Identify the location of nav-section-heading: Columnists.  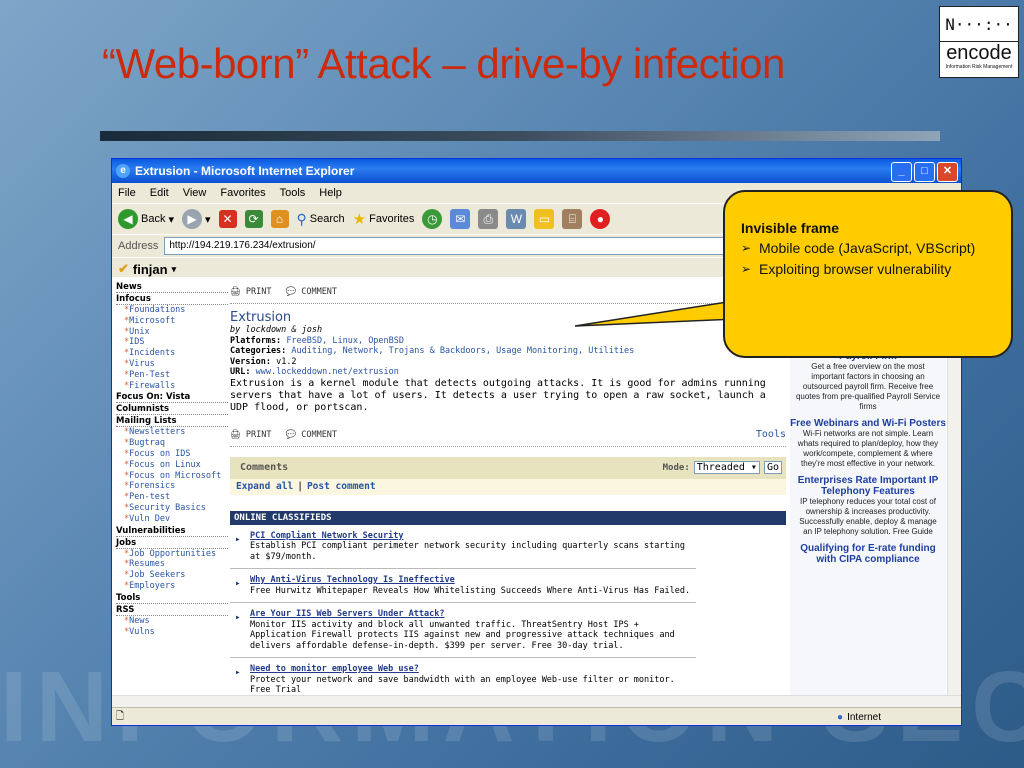
(172, 410).